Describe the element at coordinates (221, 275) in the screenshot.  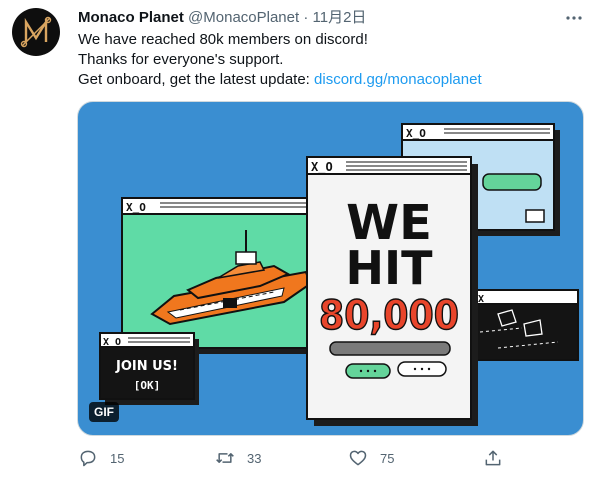
I see `window-yacht: X_O` at that location.